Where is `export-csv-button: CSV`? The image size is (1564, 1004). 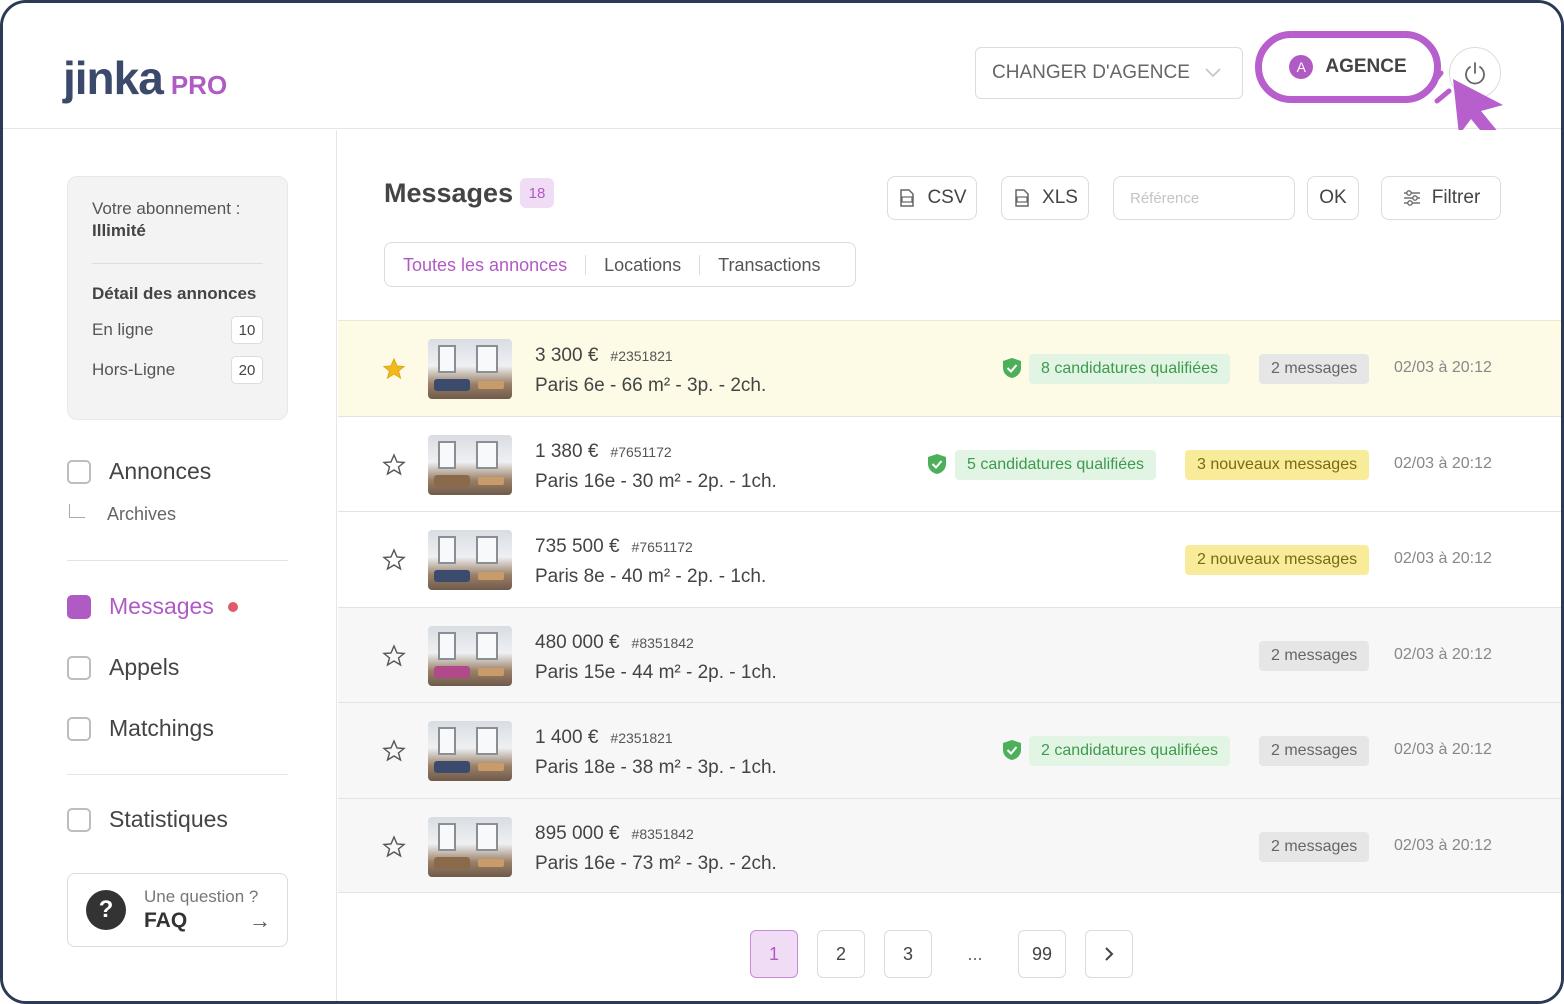 export-csv-button: CSV is located at coordinates (932, 198).